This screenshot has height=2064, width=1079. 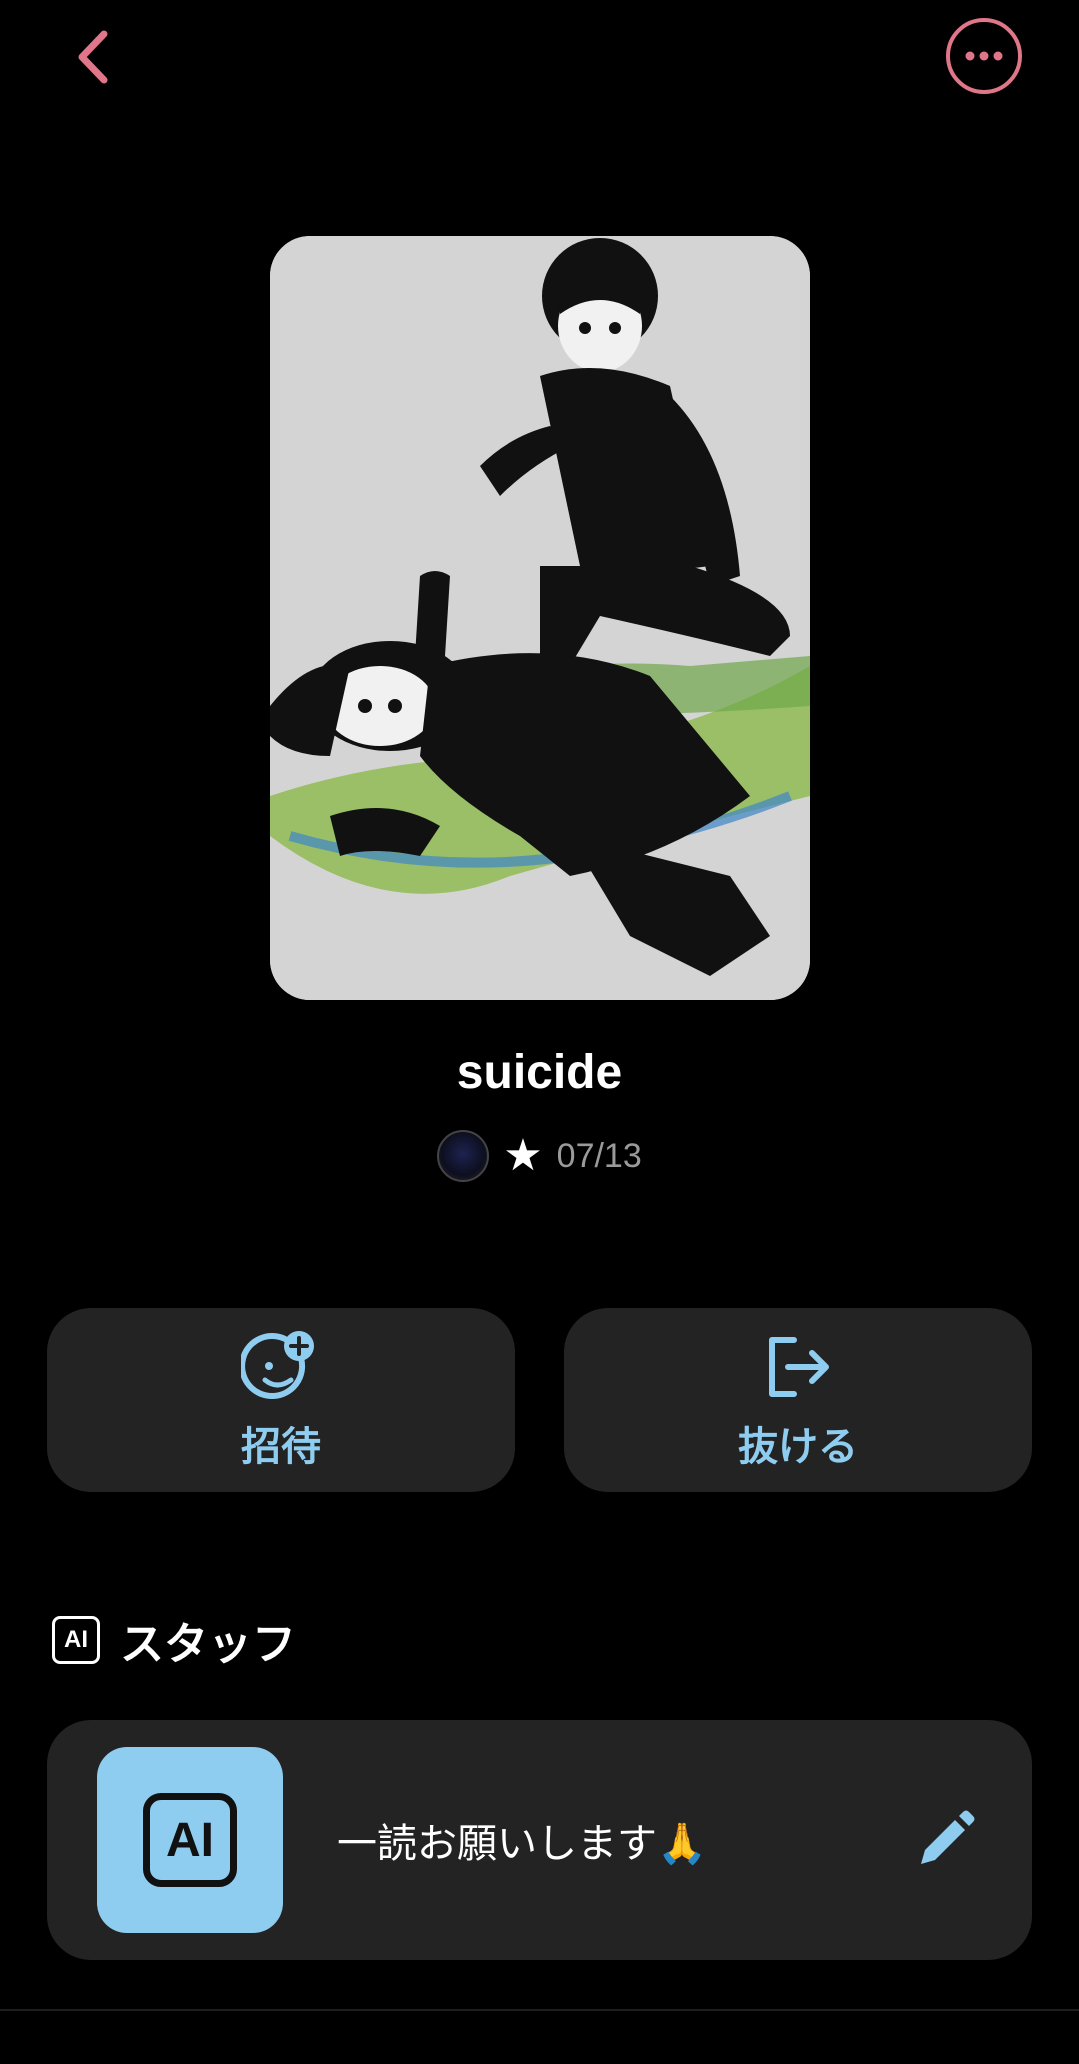 I want to click on exit-icon, so click(x=799, y=1367).